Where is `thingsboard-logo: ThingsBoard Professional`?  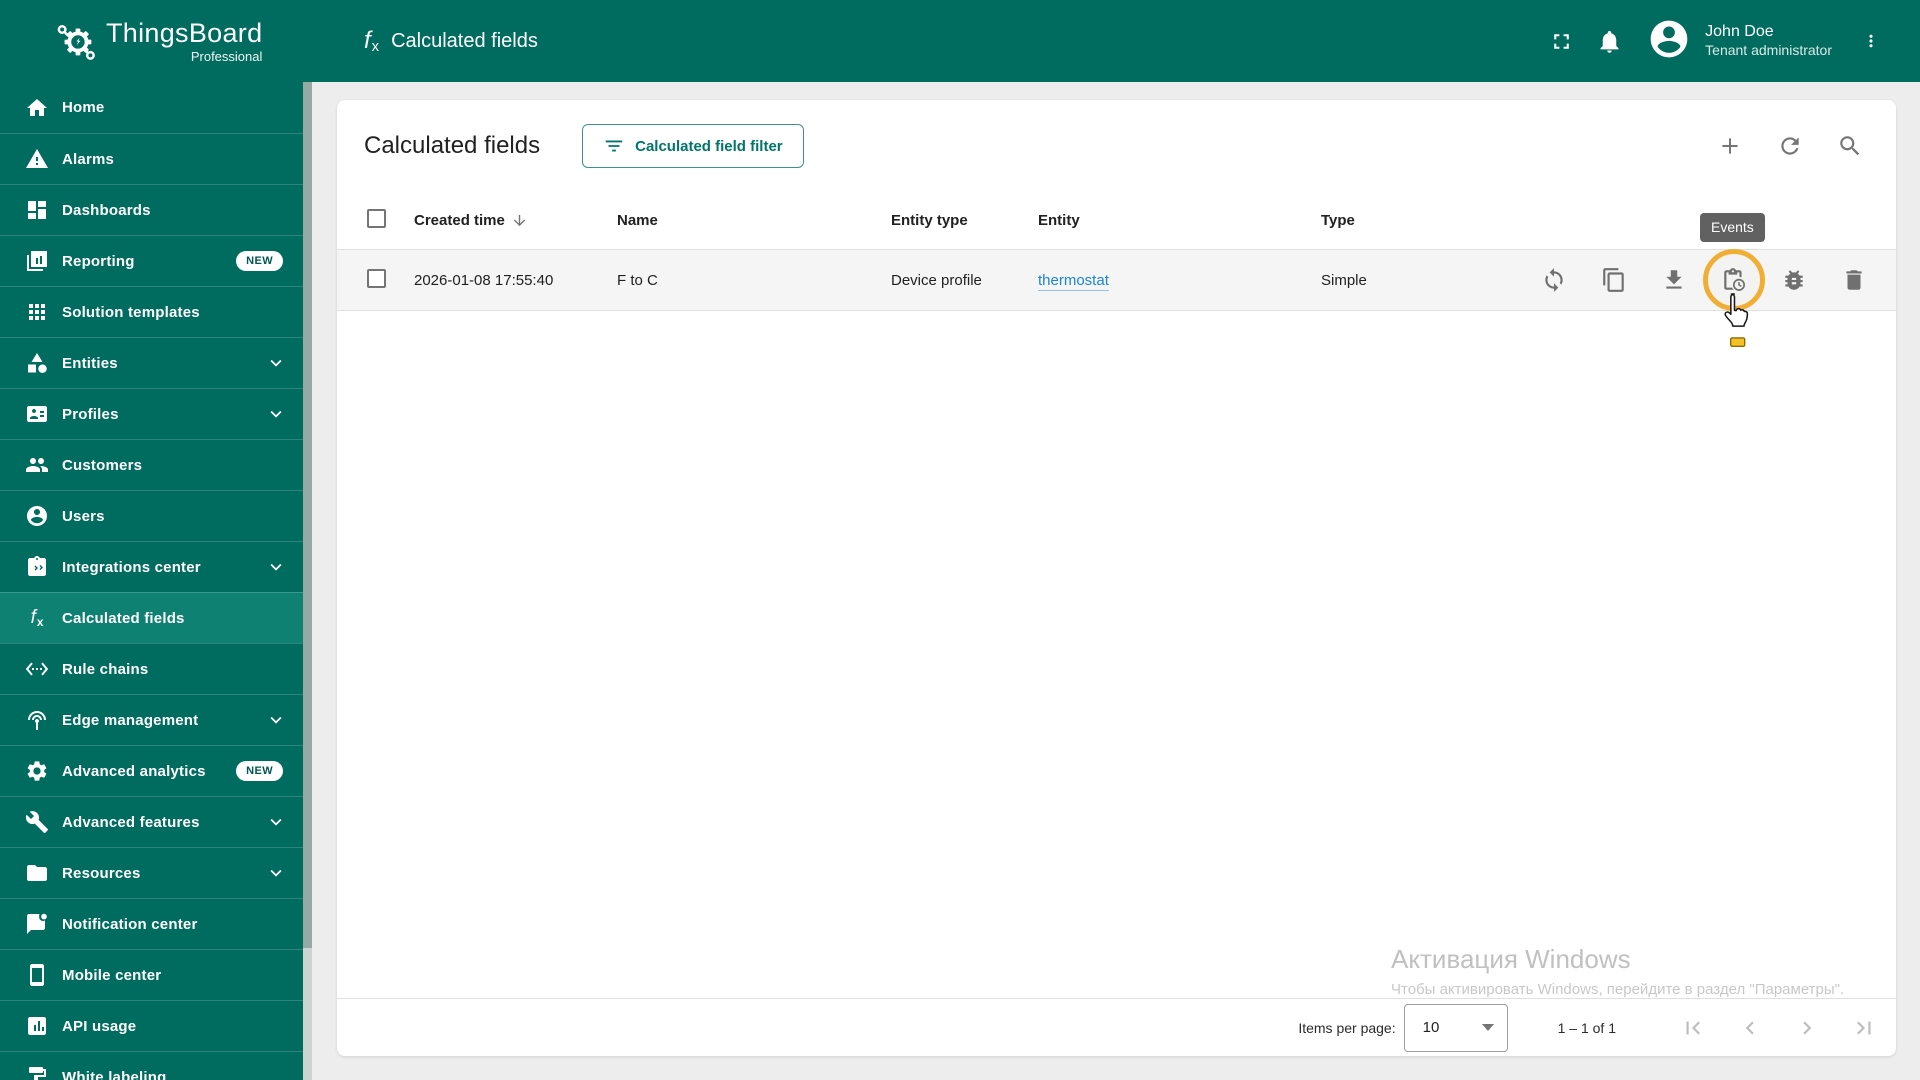
thingsboard-logo: ThingsBoard Professional is located at coordinates (156, 41).